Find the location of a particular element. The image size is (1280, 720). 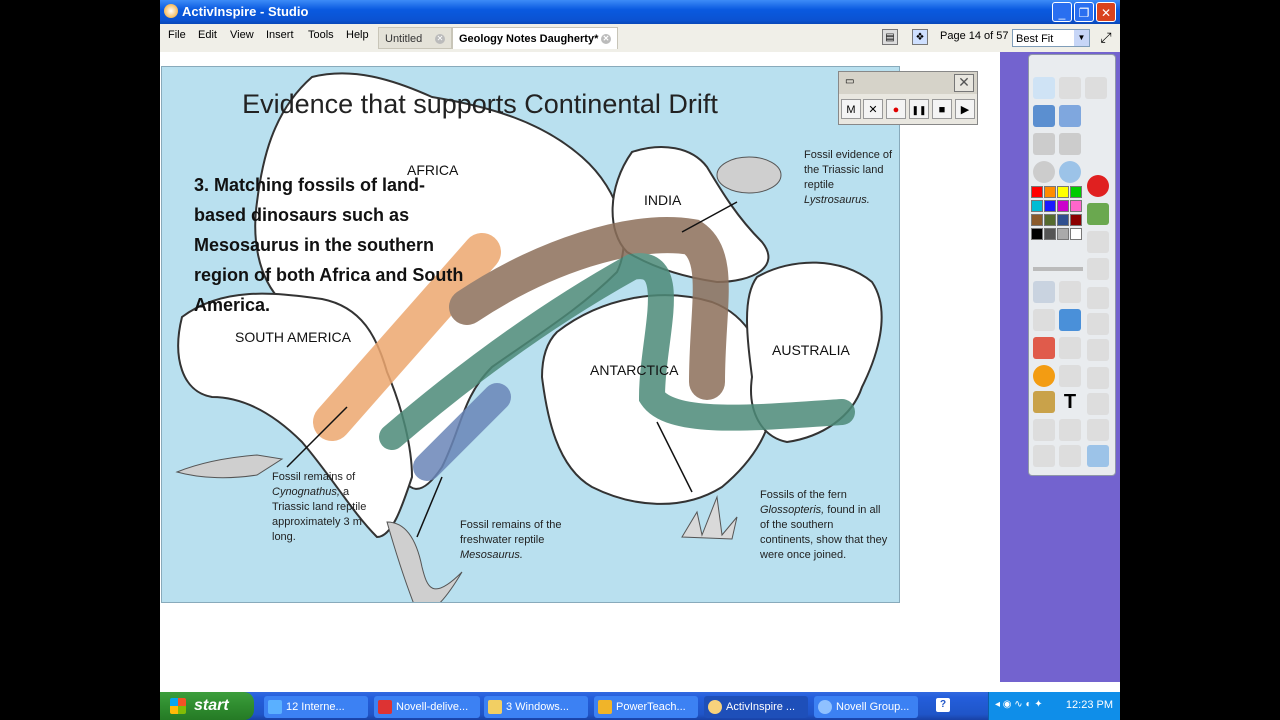

dashboard-icon is located at coordinates (1070, 88).